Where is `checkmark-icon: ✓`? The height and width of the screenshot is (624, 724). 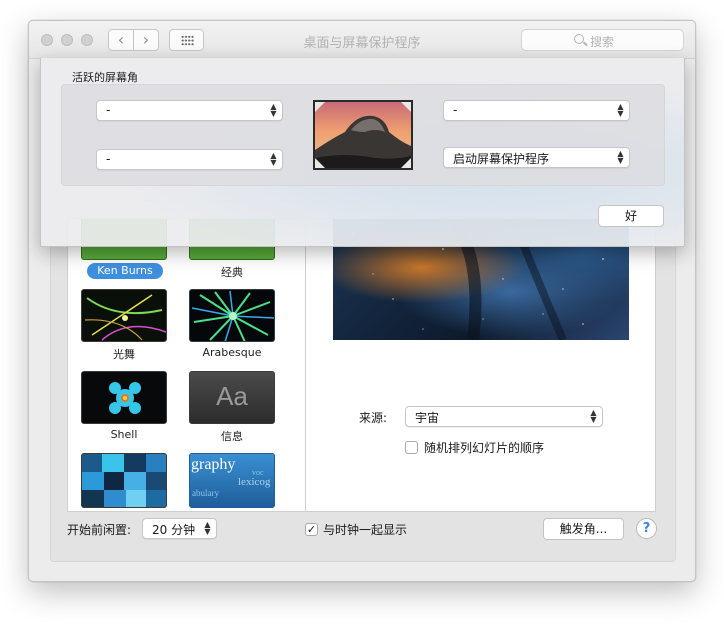 checkmark-icon: ✓ is located at coordinates (311, 529).